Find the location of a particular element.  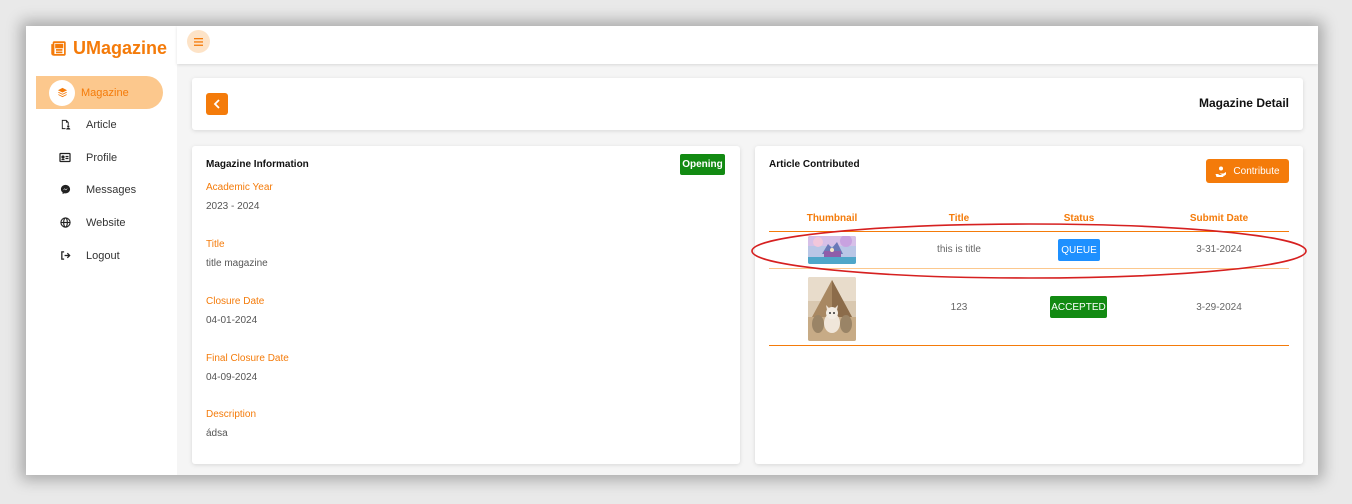

menu-toggle-button is located at coordinates (198, 41).